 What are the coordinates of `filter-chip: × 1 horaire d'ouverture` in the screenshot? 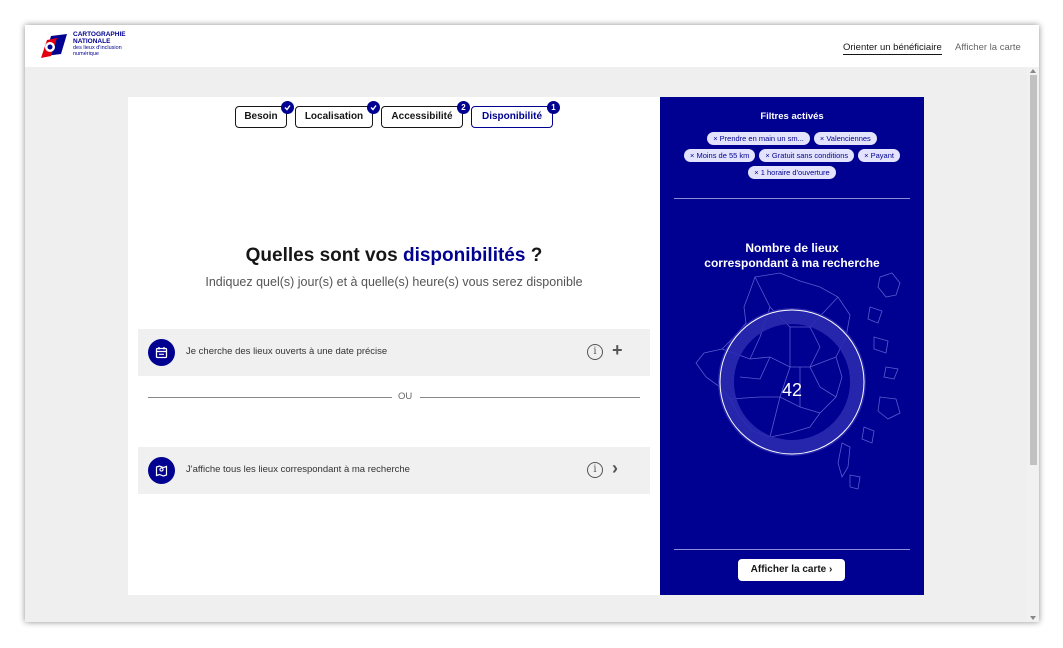 It's located at (792, 172).